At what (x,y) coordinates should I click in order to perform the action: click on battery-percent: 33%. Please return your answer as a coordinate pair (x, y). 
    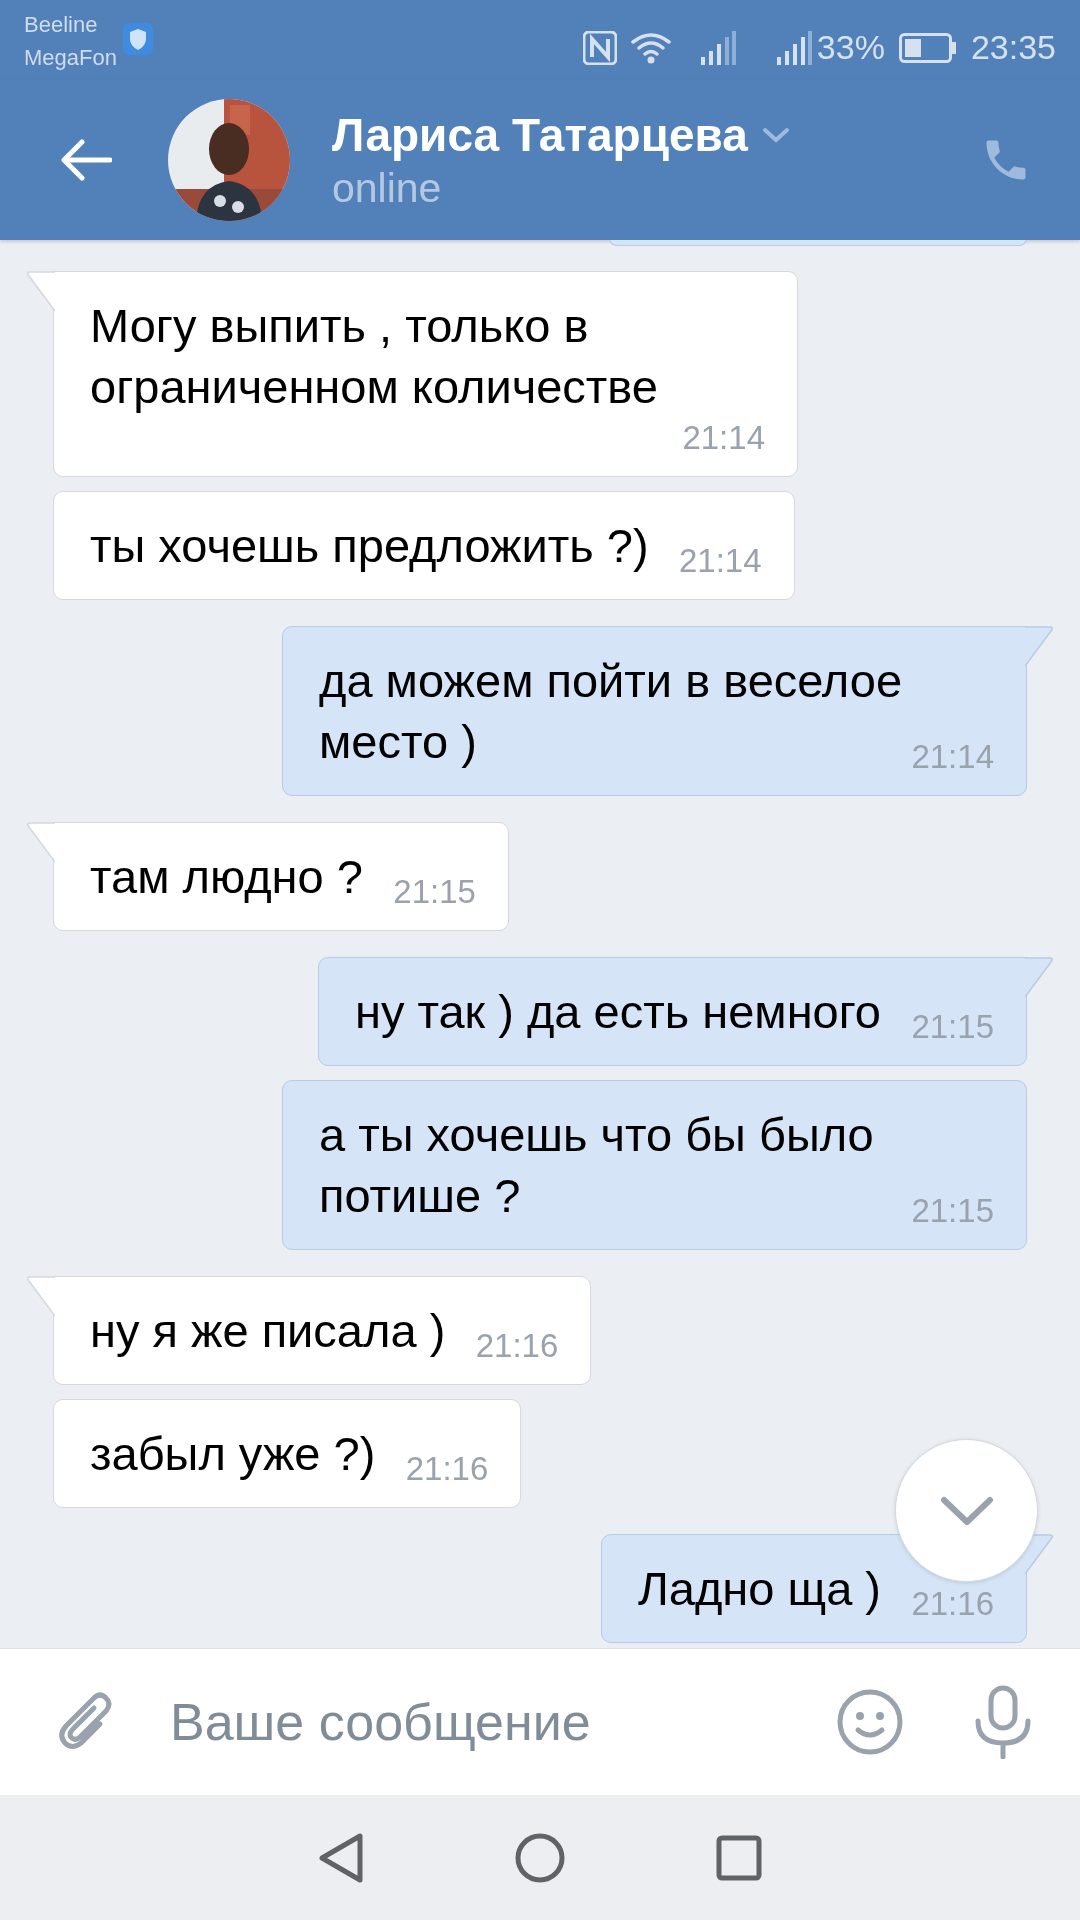
    Looking at the image, I should click on (850, 47).